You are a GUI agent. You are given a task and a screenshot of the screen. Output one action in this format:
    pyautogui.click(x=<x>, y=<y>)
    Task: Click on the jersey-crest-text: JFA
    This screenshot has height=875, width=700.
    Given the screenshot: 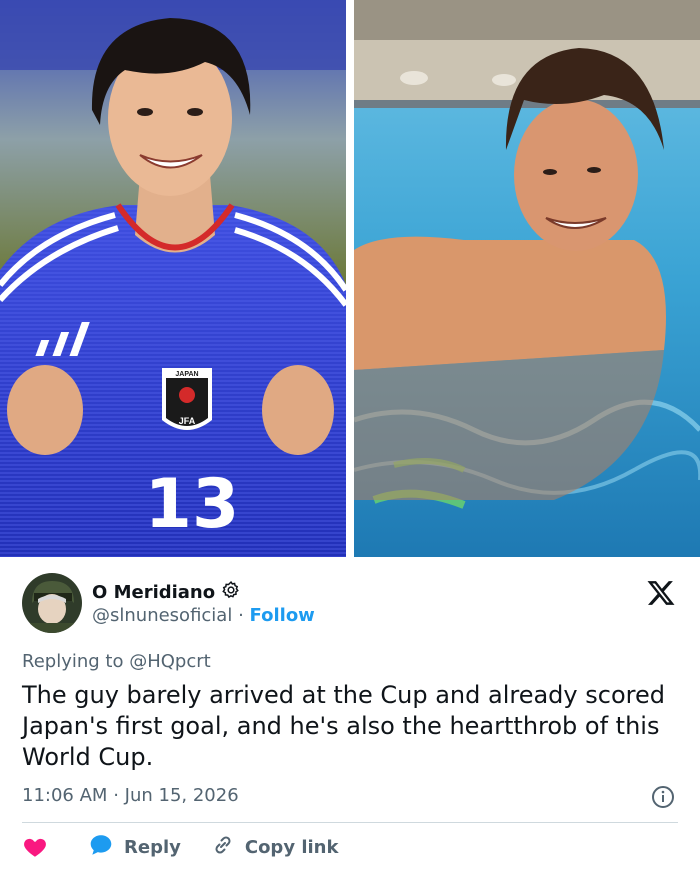 What is the action you would take?
    pyautogui.click(x=187, y=421)
    